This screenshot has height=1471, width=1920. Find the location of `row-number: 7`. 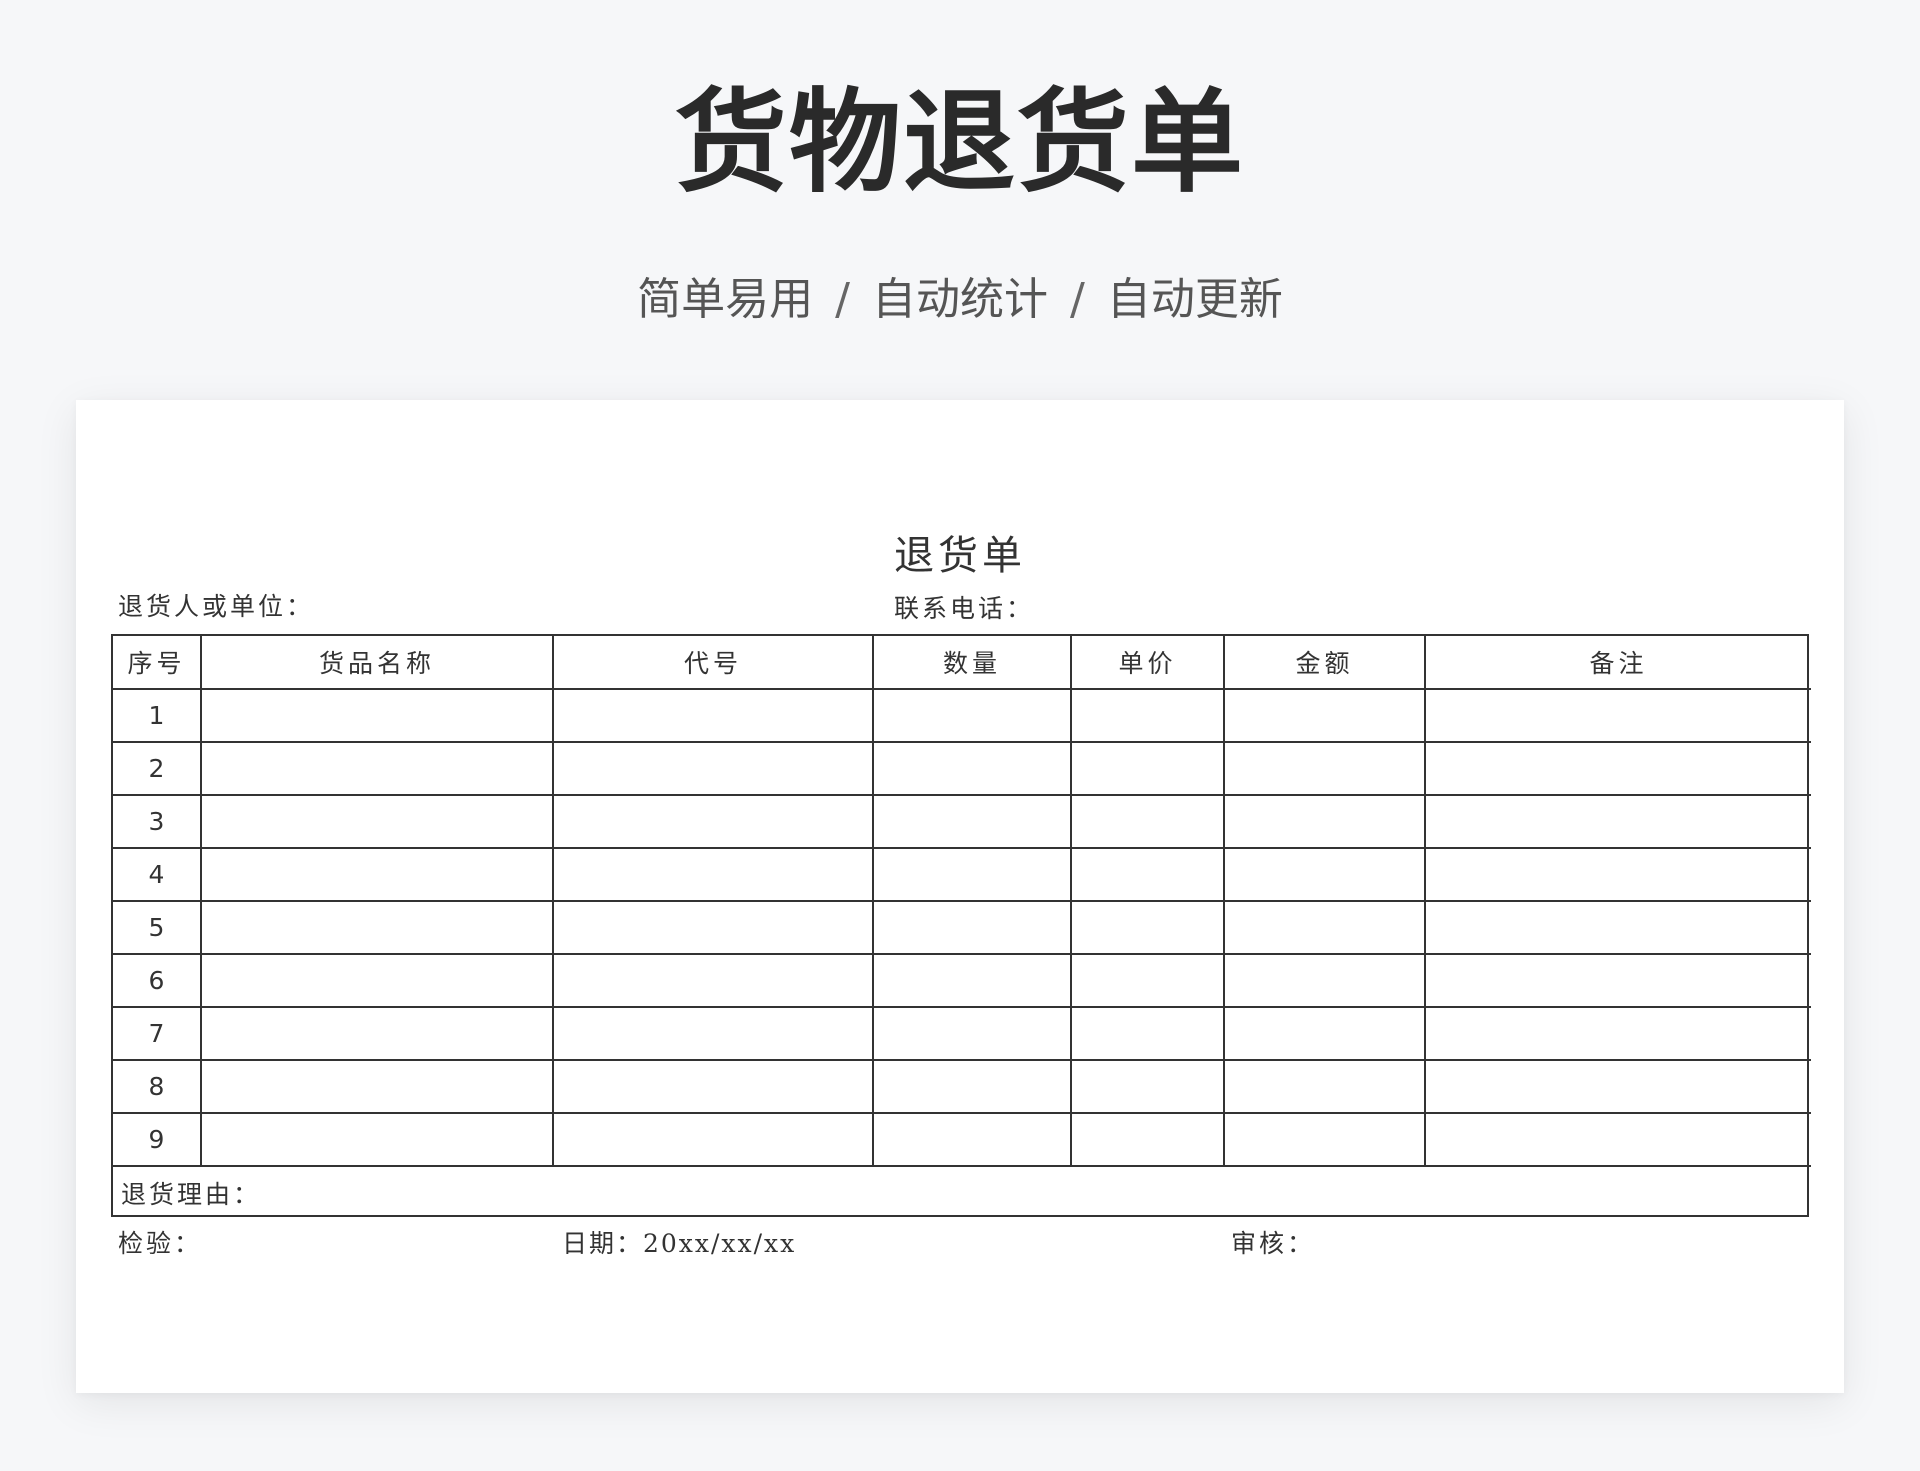

row-number: 7 is located at coordinates (157, 1033).